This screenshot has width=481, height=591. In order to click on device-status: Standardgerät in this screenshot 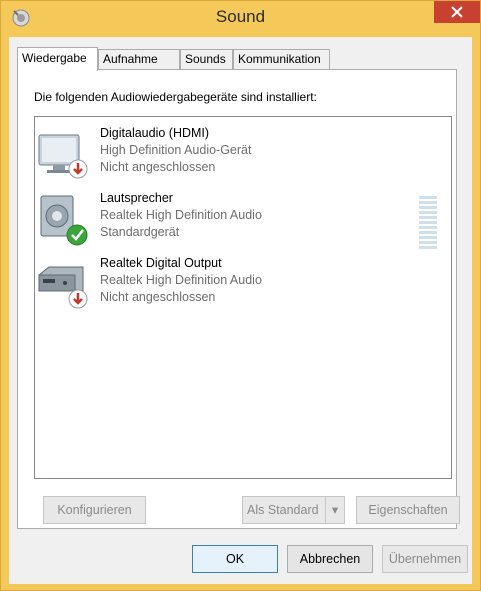, I will do `click(140, 232)`.